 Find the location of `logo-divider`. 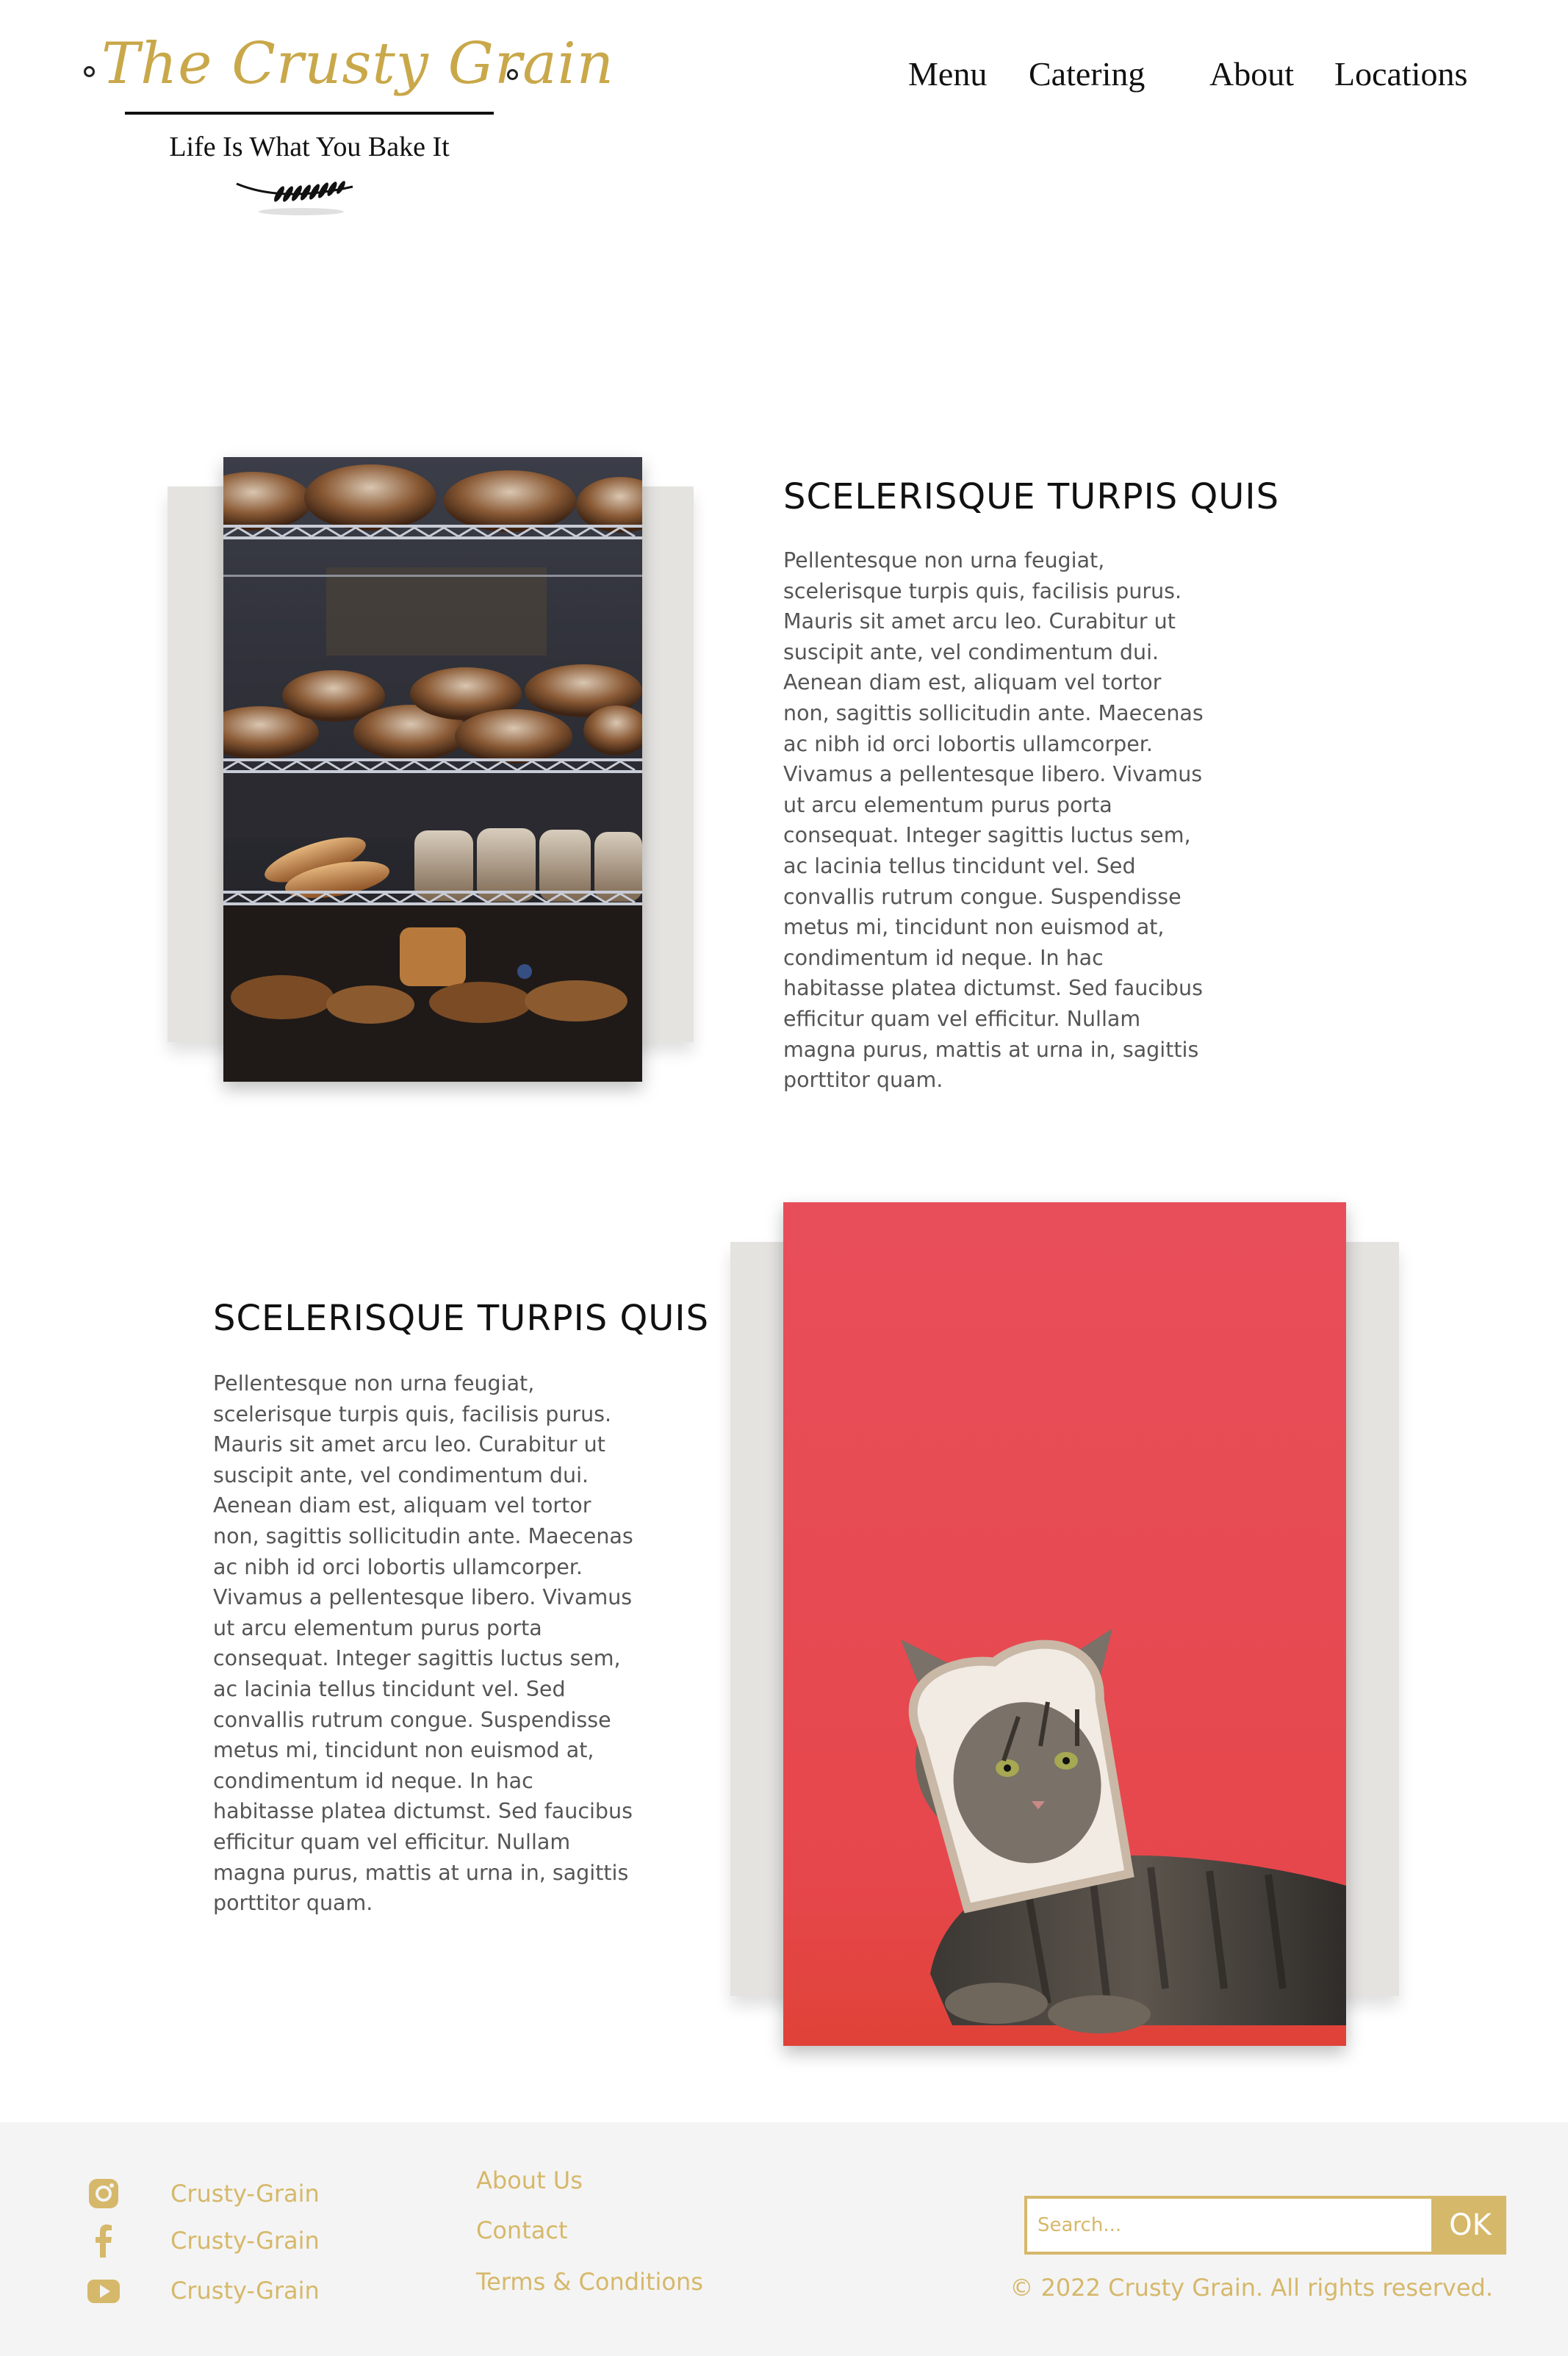

logo-divider is located at coordinates (309, 113).